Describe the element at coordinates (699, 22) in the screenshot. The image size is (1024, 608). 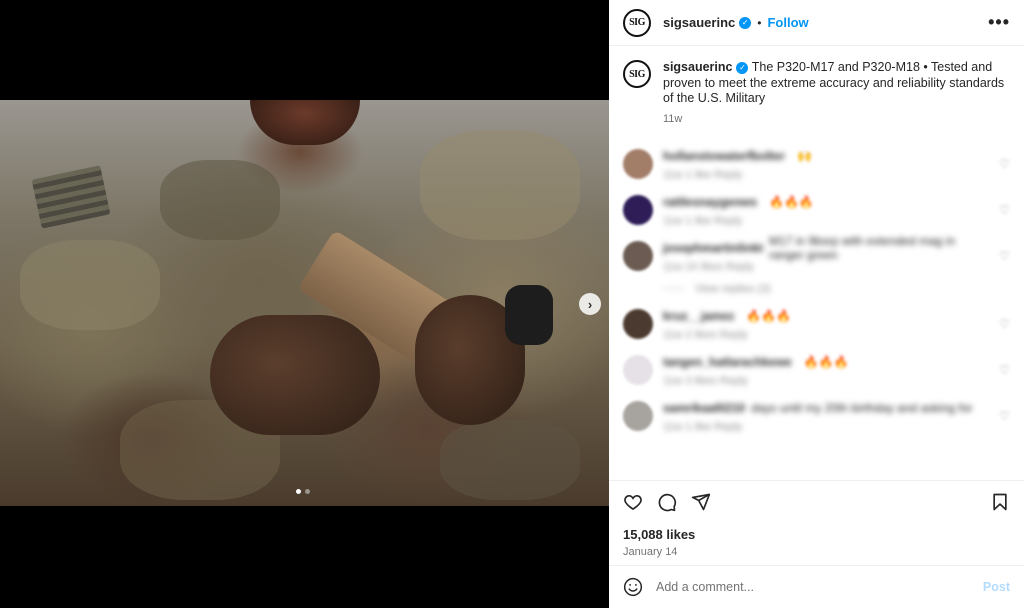
I see `account-username: sigsauerinc` at that location.